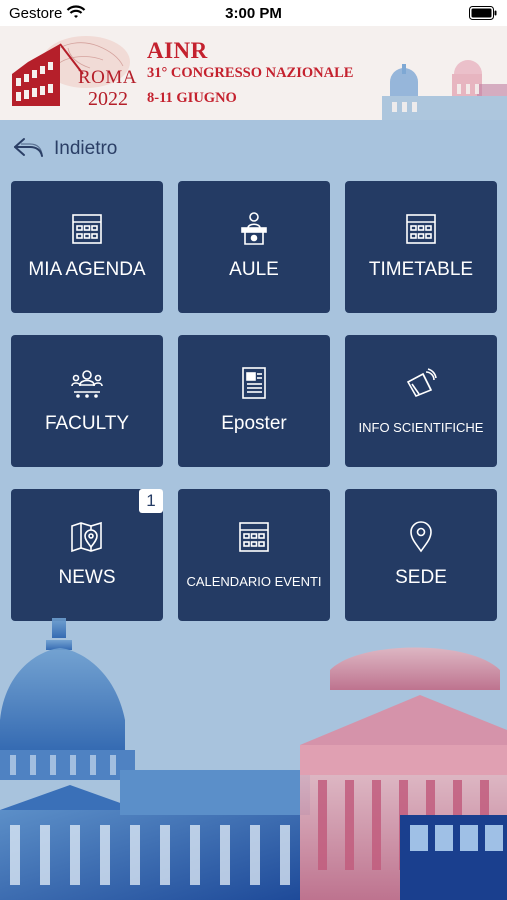  What do you see at coordinates (254, 229) in the screenshot?
I see `podium-icon` at bounding box center [254, 229].